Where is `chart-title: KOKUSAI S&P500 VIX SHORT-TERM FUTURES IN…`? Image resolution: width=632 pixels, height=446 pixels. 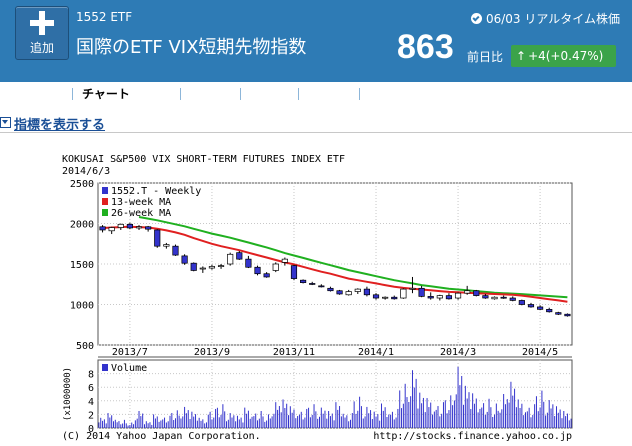
chart-title: KOKUSAI S&P500 VIX SHORT-TERM FUTURES IN… is located at coordinates (203, 159).